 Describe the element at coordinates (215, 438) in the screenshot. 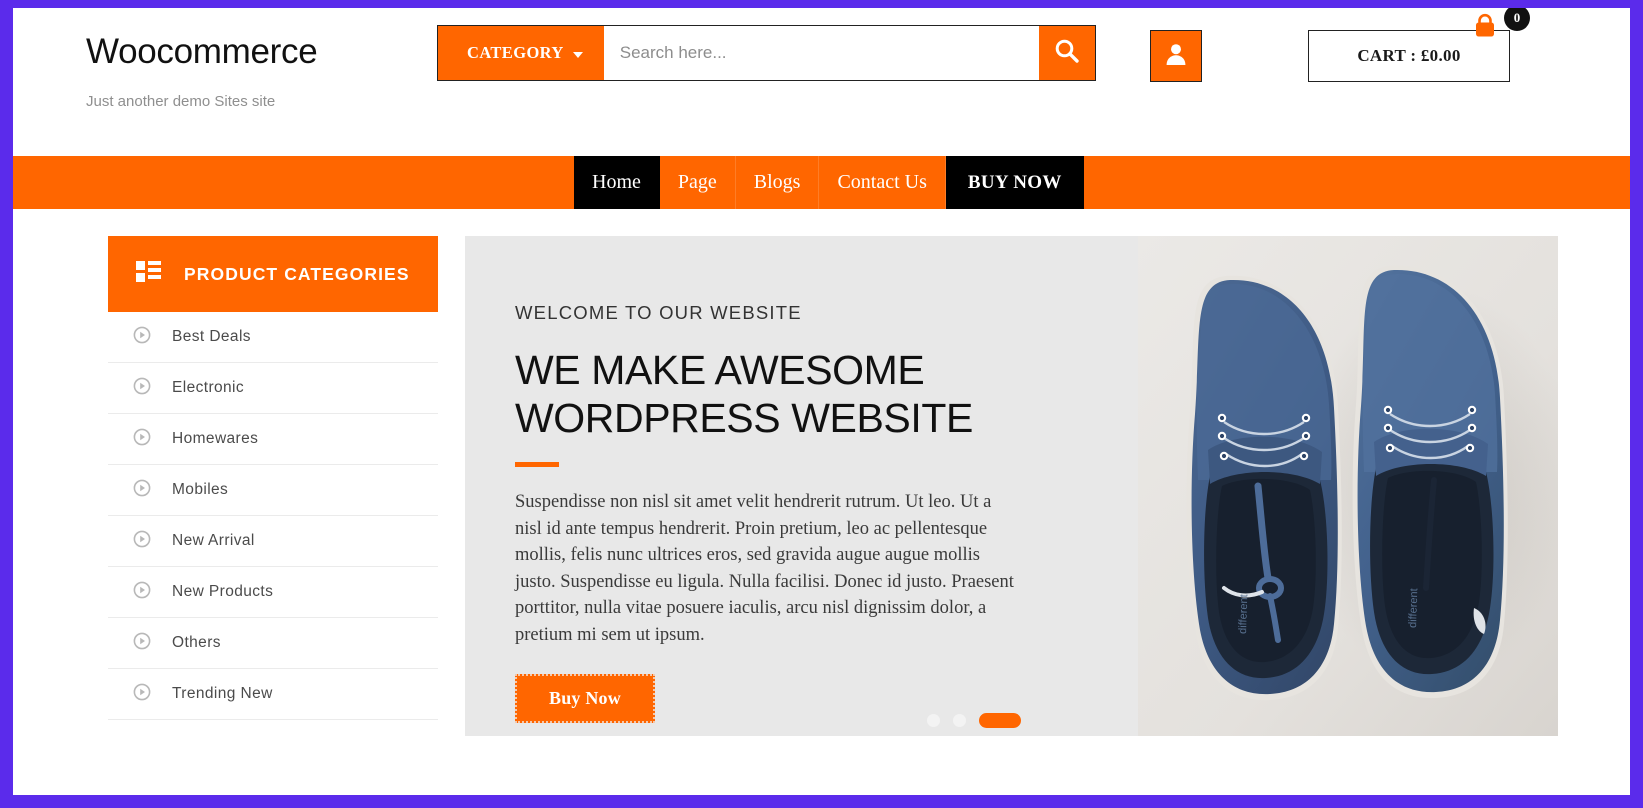

I see `category-item-label: Homewares` at that location.